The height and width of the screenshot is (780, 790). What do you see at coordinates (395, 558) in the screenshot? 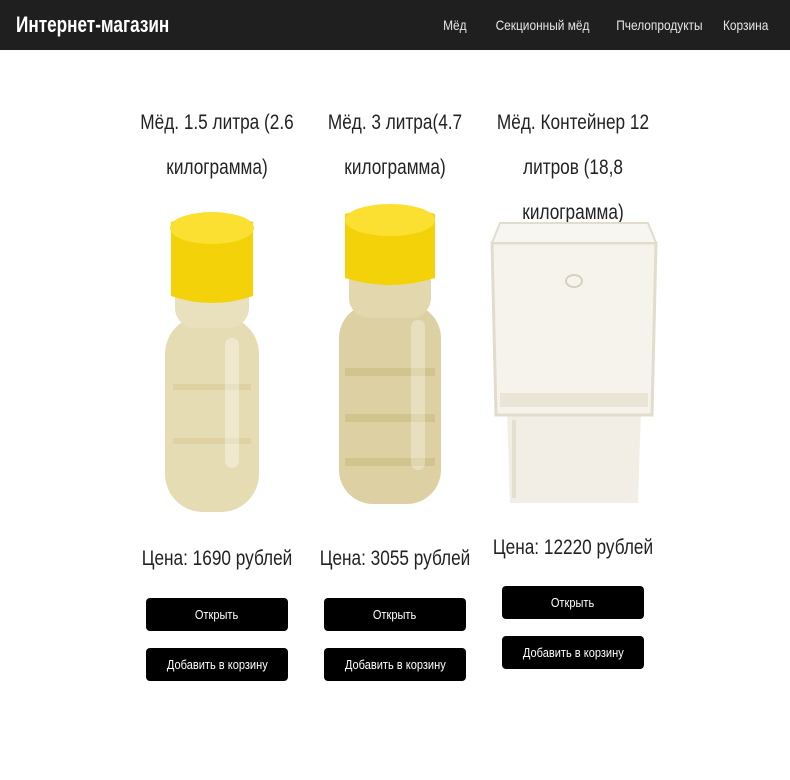
I see `product-price: Цена: 3055 рублей` at bounding box center [395, 558].